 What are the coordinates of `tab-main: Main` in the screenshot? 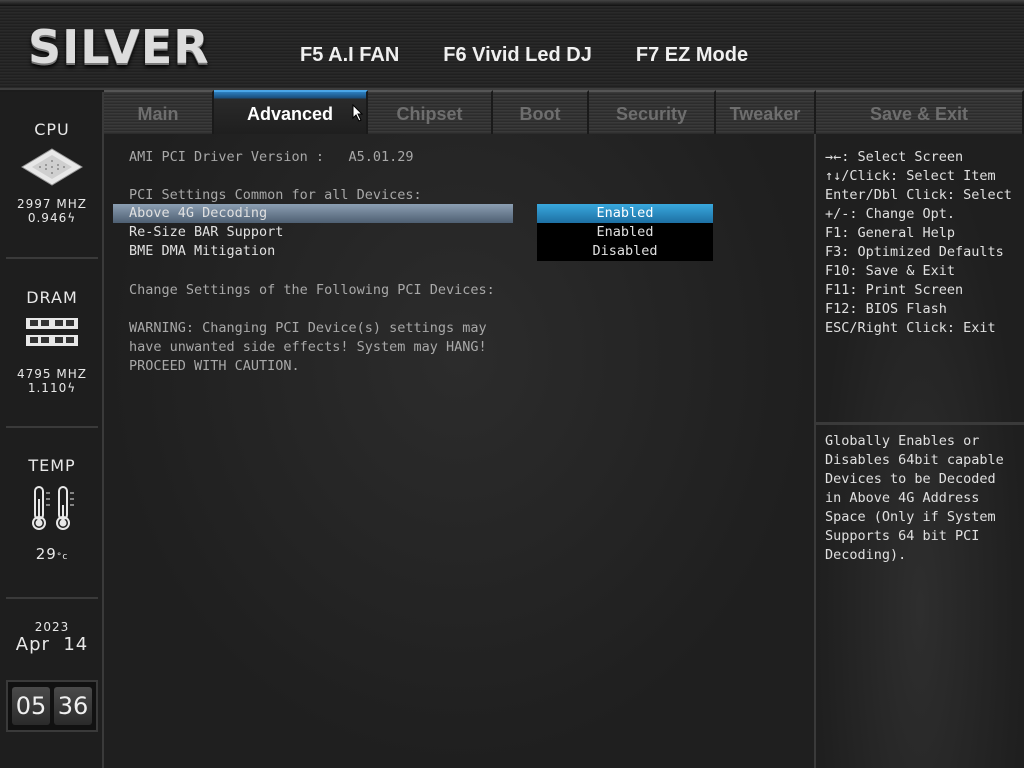 It's located at (159, 112).